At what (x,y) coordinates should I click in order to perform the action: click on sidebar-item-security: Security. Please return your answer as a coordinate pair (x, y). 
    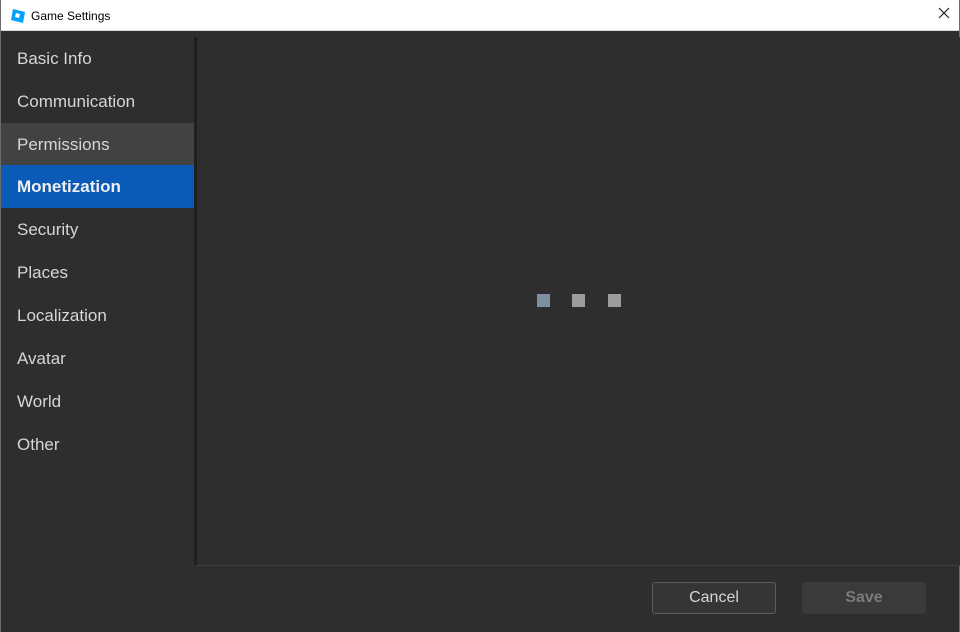
    Looking at the image, I should click on (97, 229).